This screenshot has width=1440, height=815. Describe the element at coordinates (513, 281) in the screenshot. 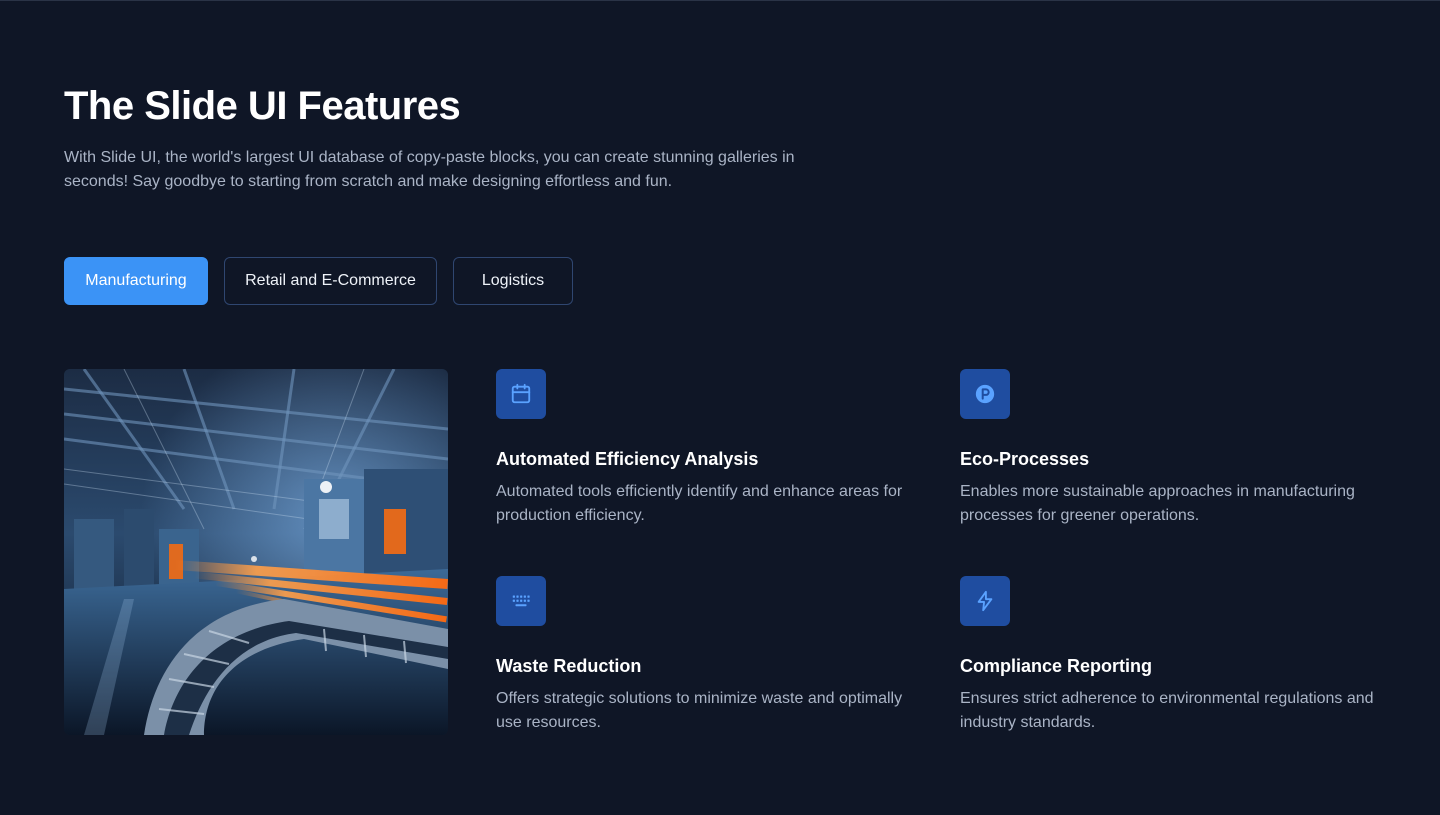

I see `tab-logistics: Logistics` at that location.